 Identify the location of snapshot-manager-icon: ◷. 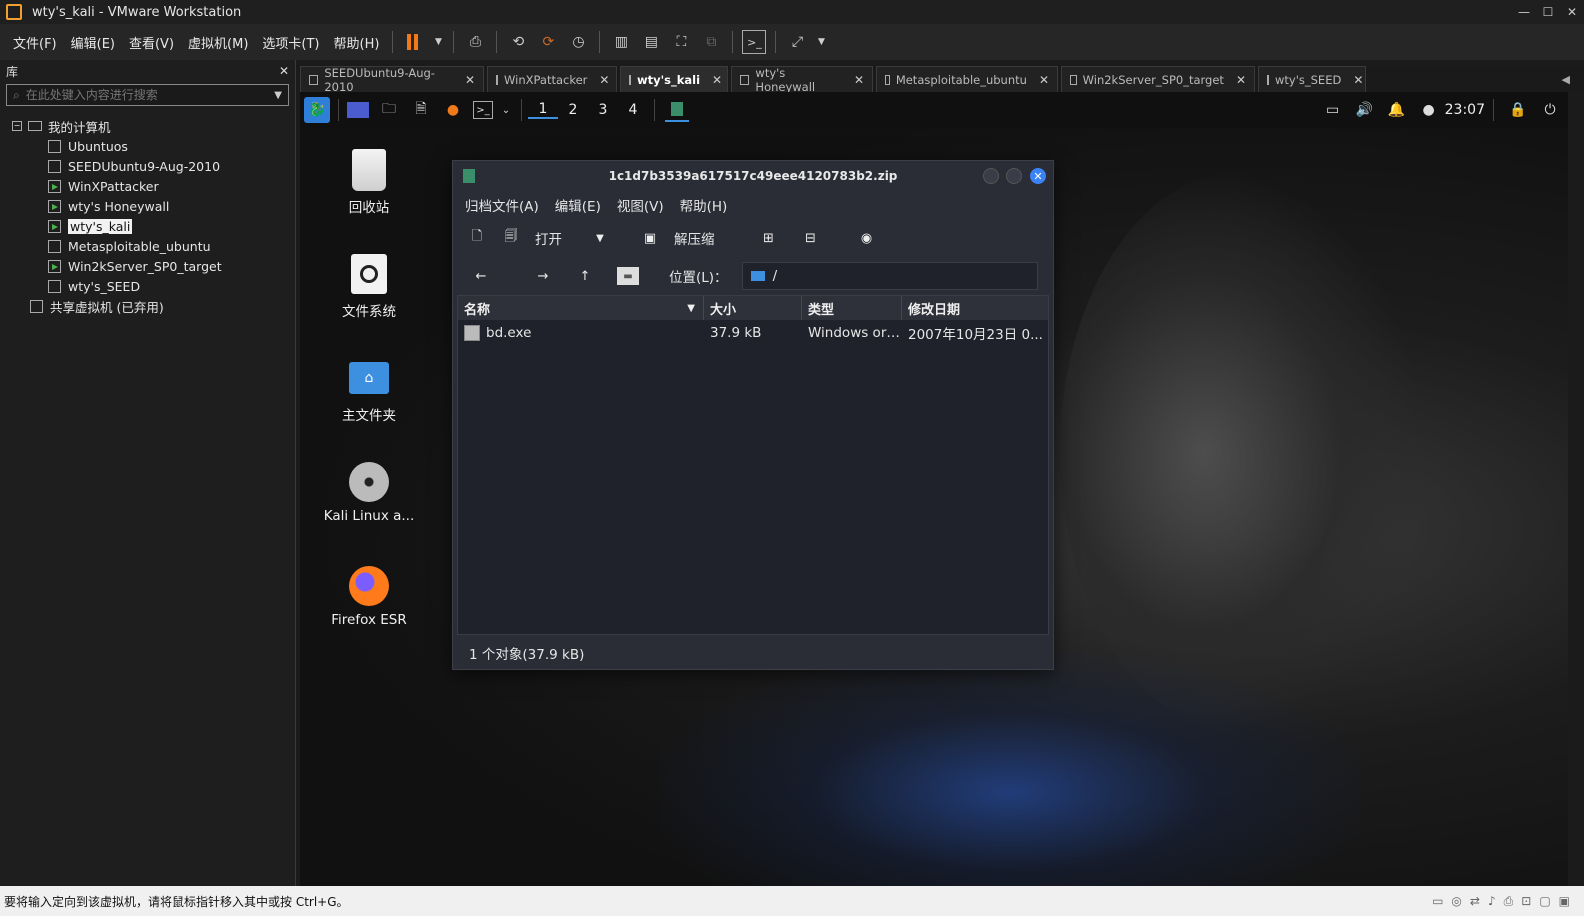
(578, 42).